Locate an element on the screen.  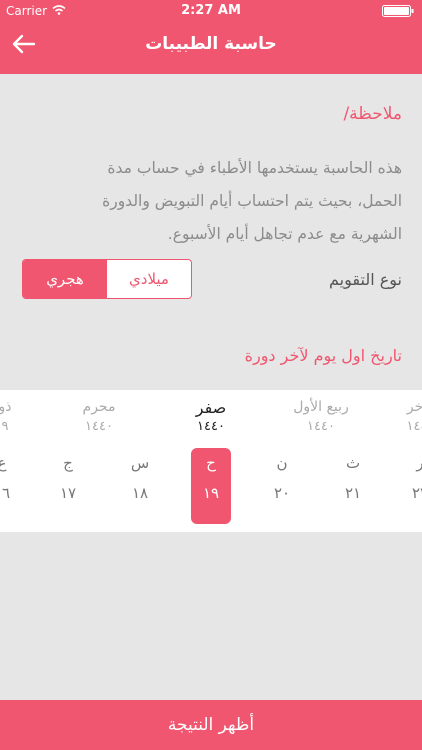
month-name: ربيع الأول is located at coordinates (321, 407).